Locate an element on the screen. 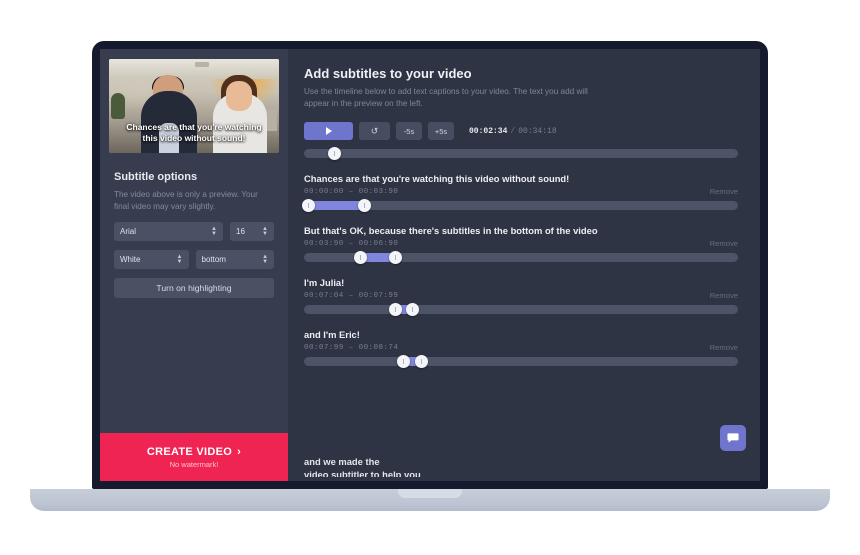  subtitle-meta-row: 00:07:99–00:08:74 Remove is located at coordinates (521, 347).